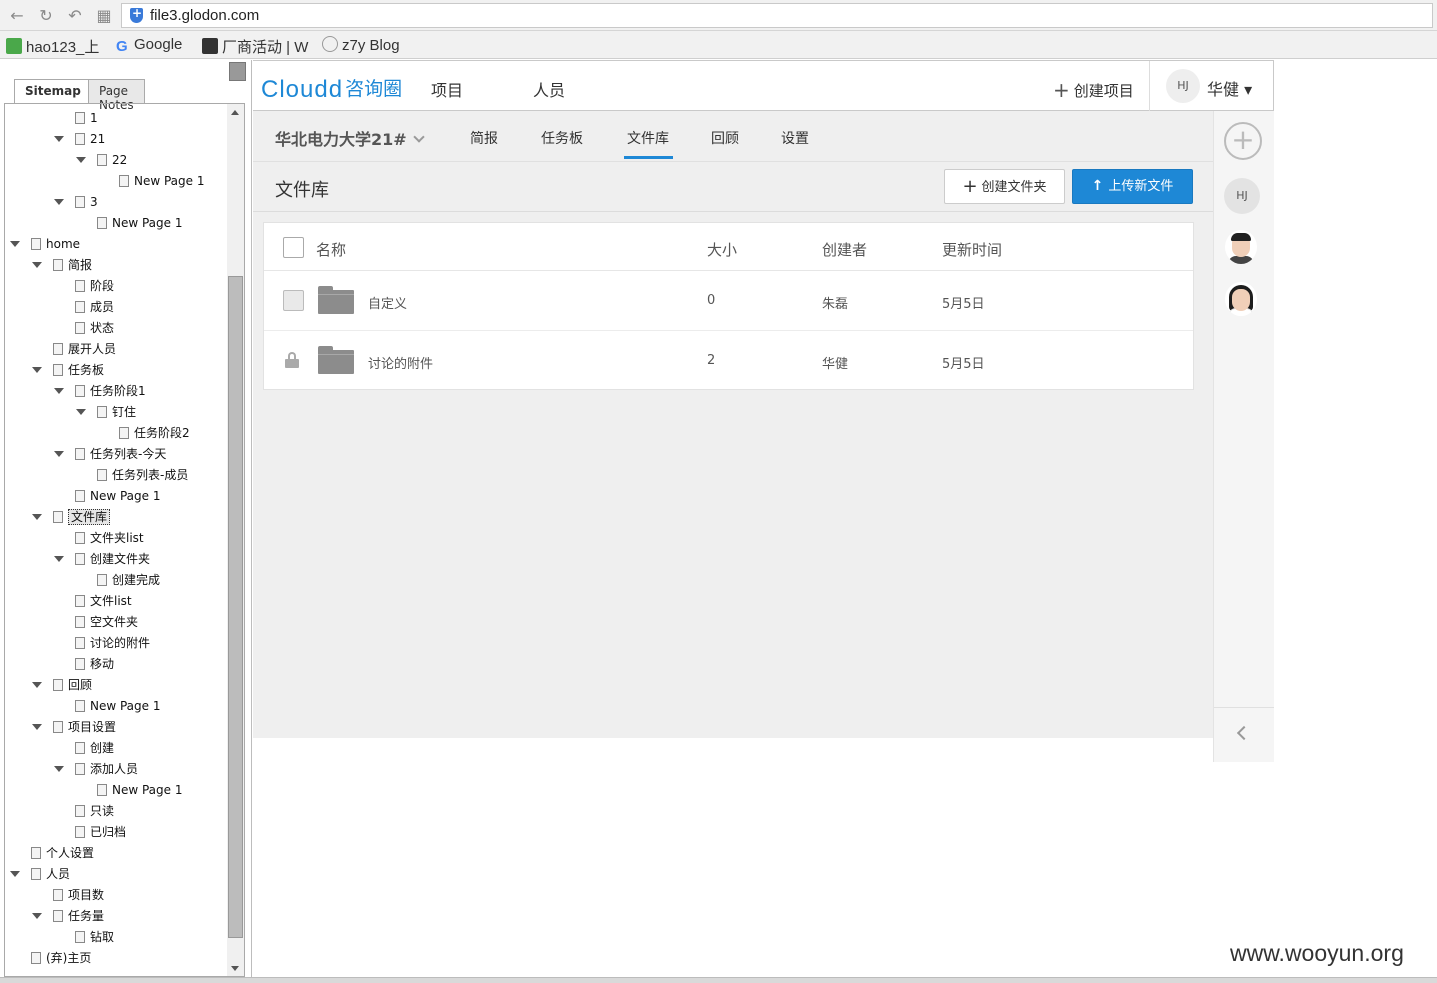 The image size is (1437, 983). What do you see at coordinates (562, 138) in the screenshot?
I see `tab-taskboard: 任务板` at bounding box center [562, 138].